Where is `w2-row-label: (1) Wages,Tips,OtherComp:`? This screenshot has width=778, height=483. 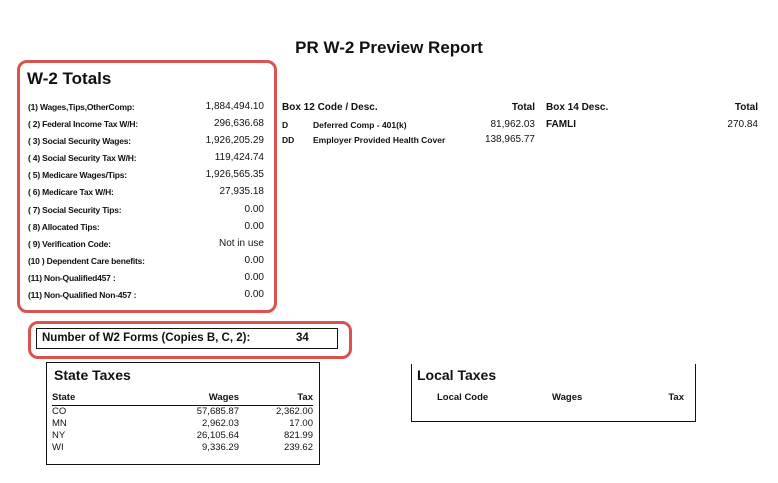
w2-row-label: (1) Wages,Tips,OtherComp: is located at coordinates (81, 107).